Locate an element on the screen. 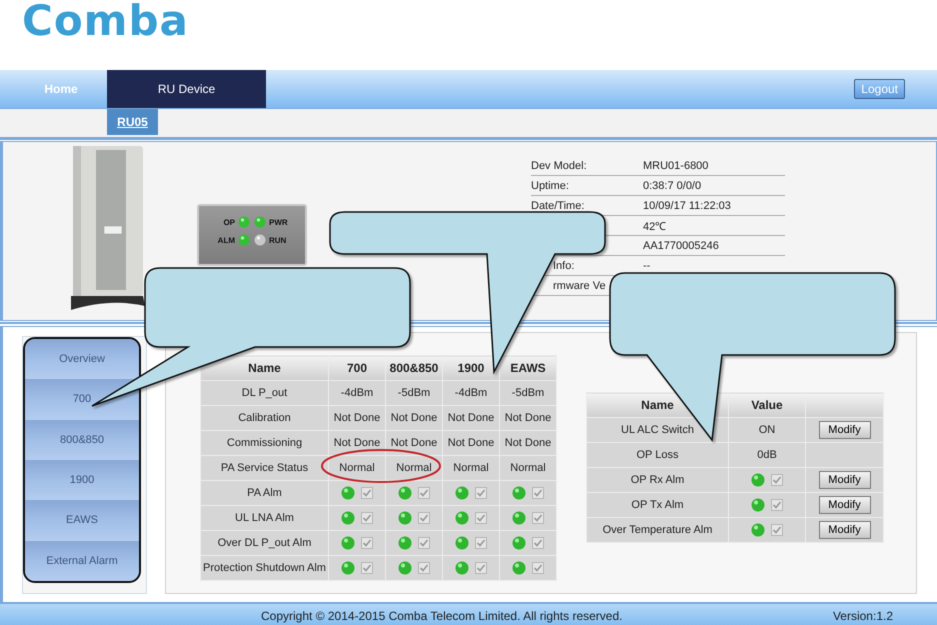  row-label: Over DL P_out Alm is located at coordinates (264, 543).